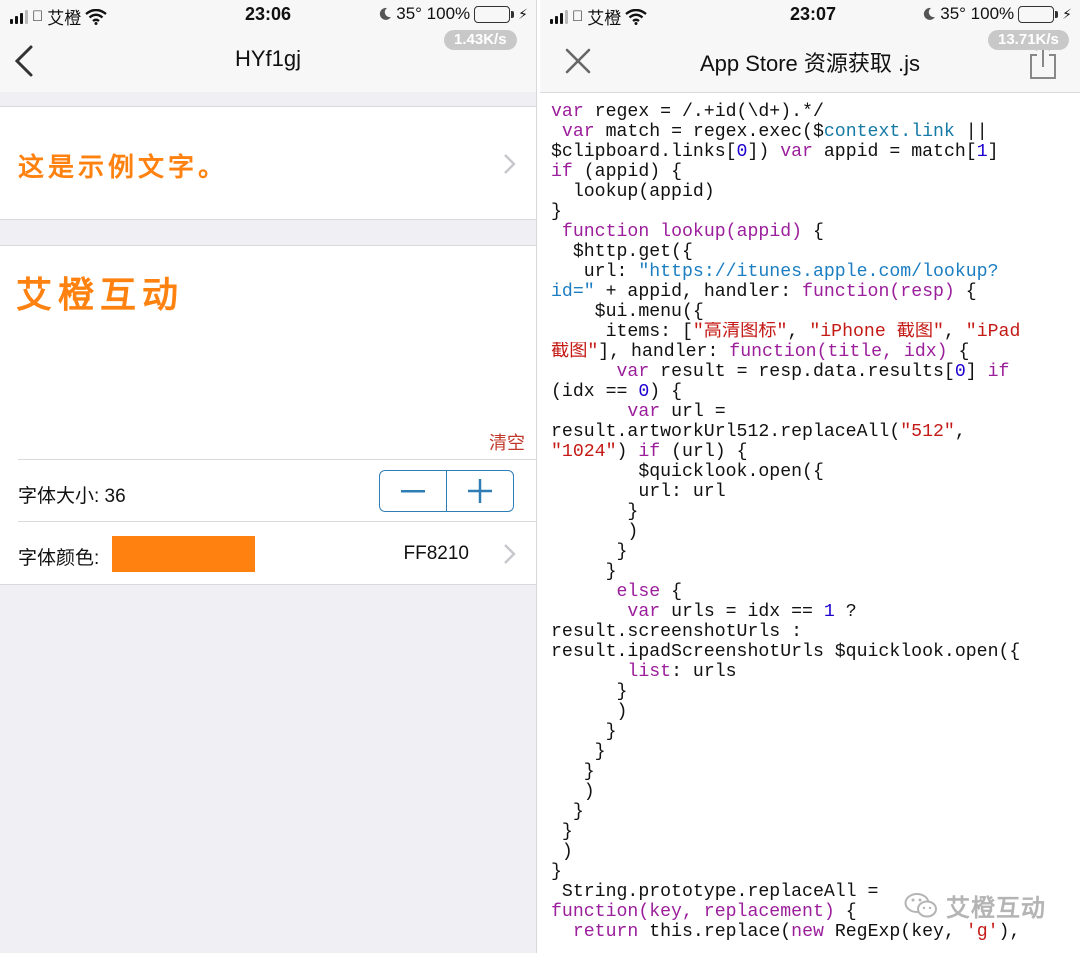  Describe the element at coordinates (976, 372) in the screenshot. I see `code-token: ]` at that location.